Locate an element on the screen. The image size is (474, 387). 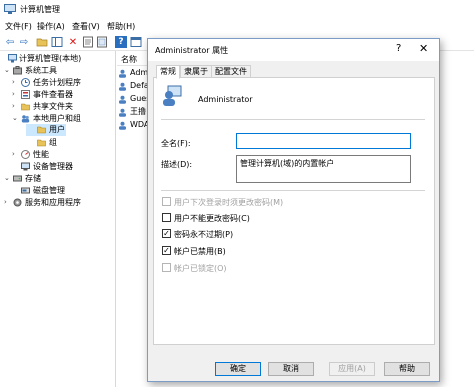
account-name: Administrator is located at coordinates (225, 99).